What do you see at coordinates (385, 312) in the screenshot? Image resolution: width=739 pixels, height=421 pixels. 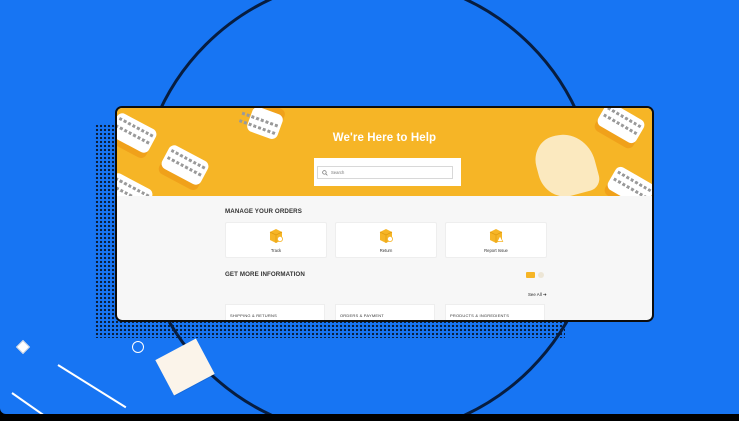 I see `info-card-orders: ORDERS & PAYMENT` at bounding box center [385, 312].